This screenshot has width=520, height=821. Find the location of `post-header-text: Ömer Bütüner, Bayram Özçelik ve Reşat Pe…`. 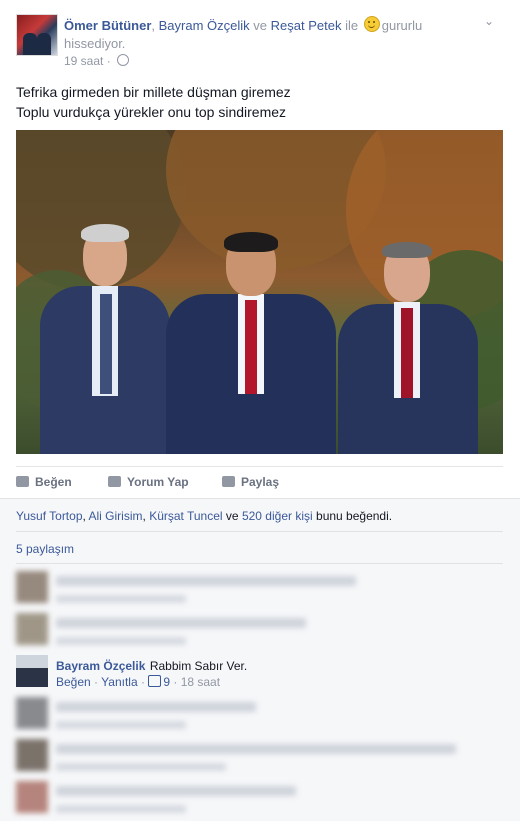

post-header-text: Ömer Bütüner, Bayram Özçelik ve Reşat Pe… is located at coordinates (243, 33).